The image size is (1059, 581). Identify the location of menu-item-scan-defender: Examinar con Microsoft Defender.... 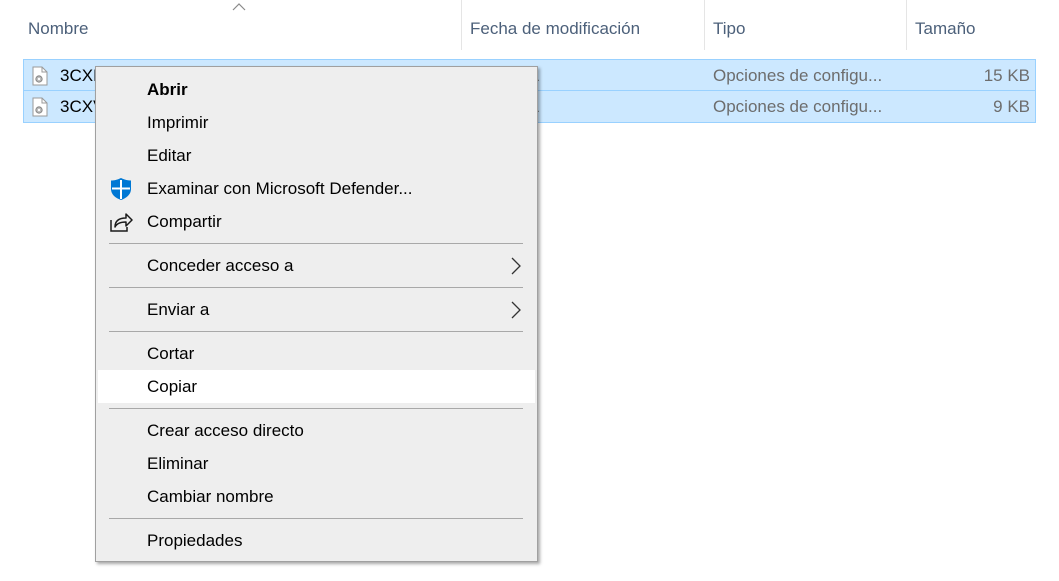
(316, 188).